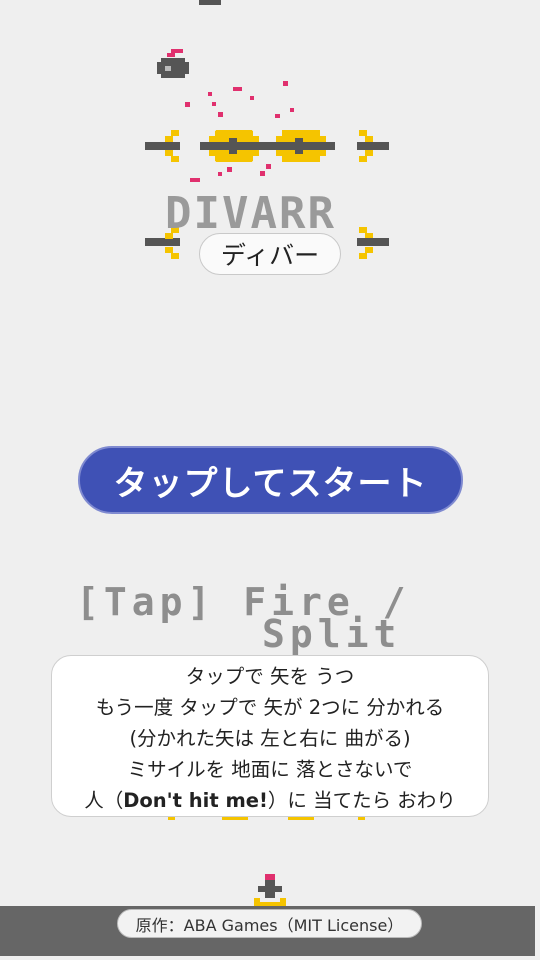 The image size is (540, 960). Describe the element at coordinates (173, 63) in the screenshot. I see `missile-icon` at that location.